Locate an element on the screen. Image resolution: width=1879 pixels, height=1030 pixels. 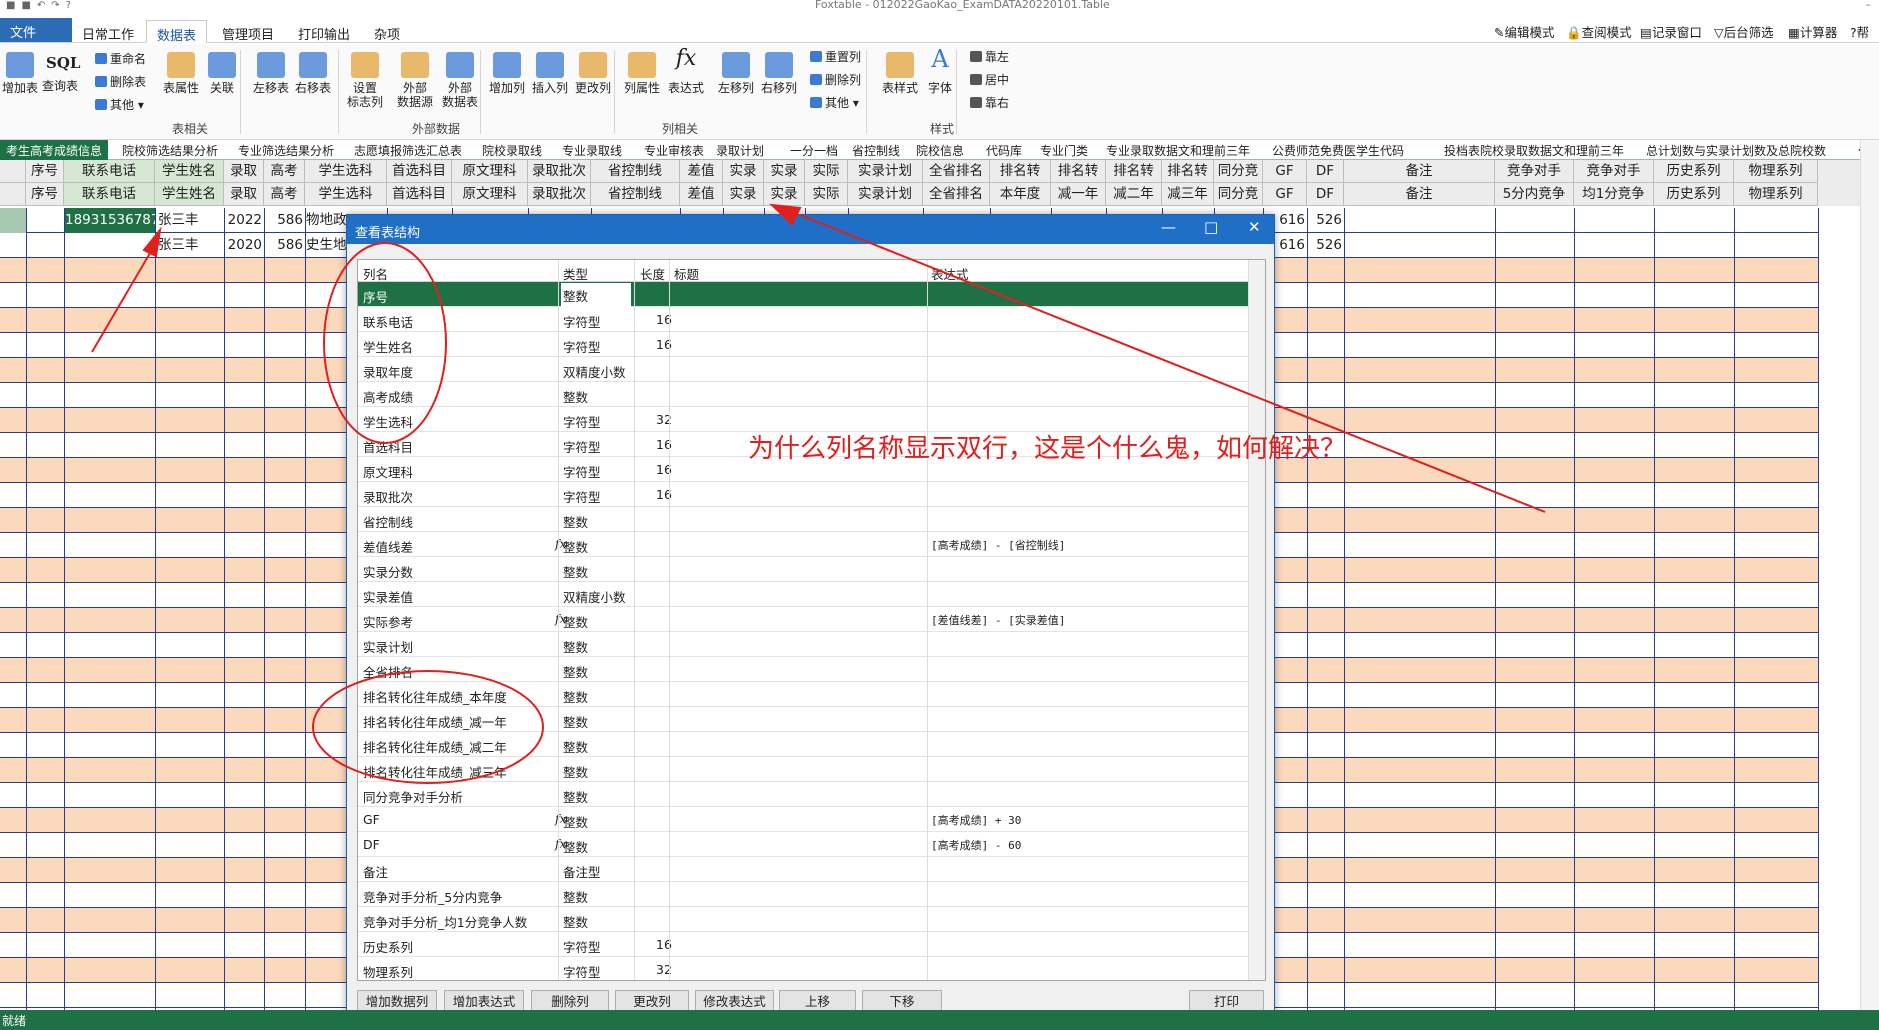
tab-misc: 杂项 is located at coordinates (387, 31).